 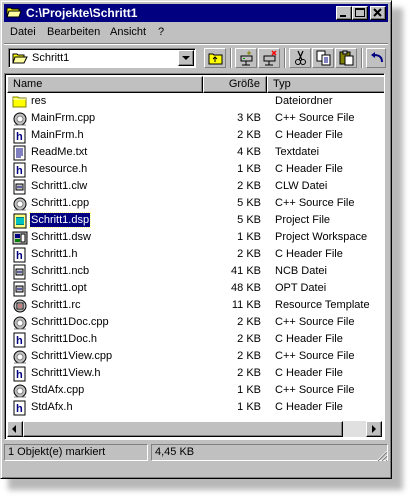 What do you see at coordinates (76, 452) in the screenshot?
I see `status-selection: 1 Objekt(e) markiert` at bounding box center [76, 452].